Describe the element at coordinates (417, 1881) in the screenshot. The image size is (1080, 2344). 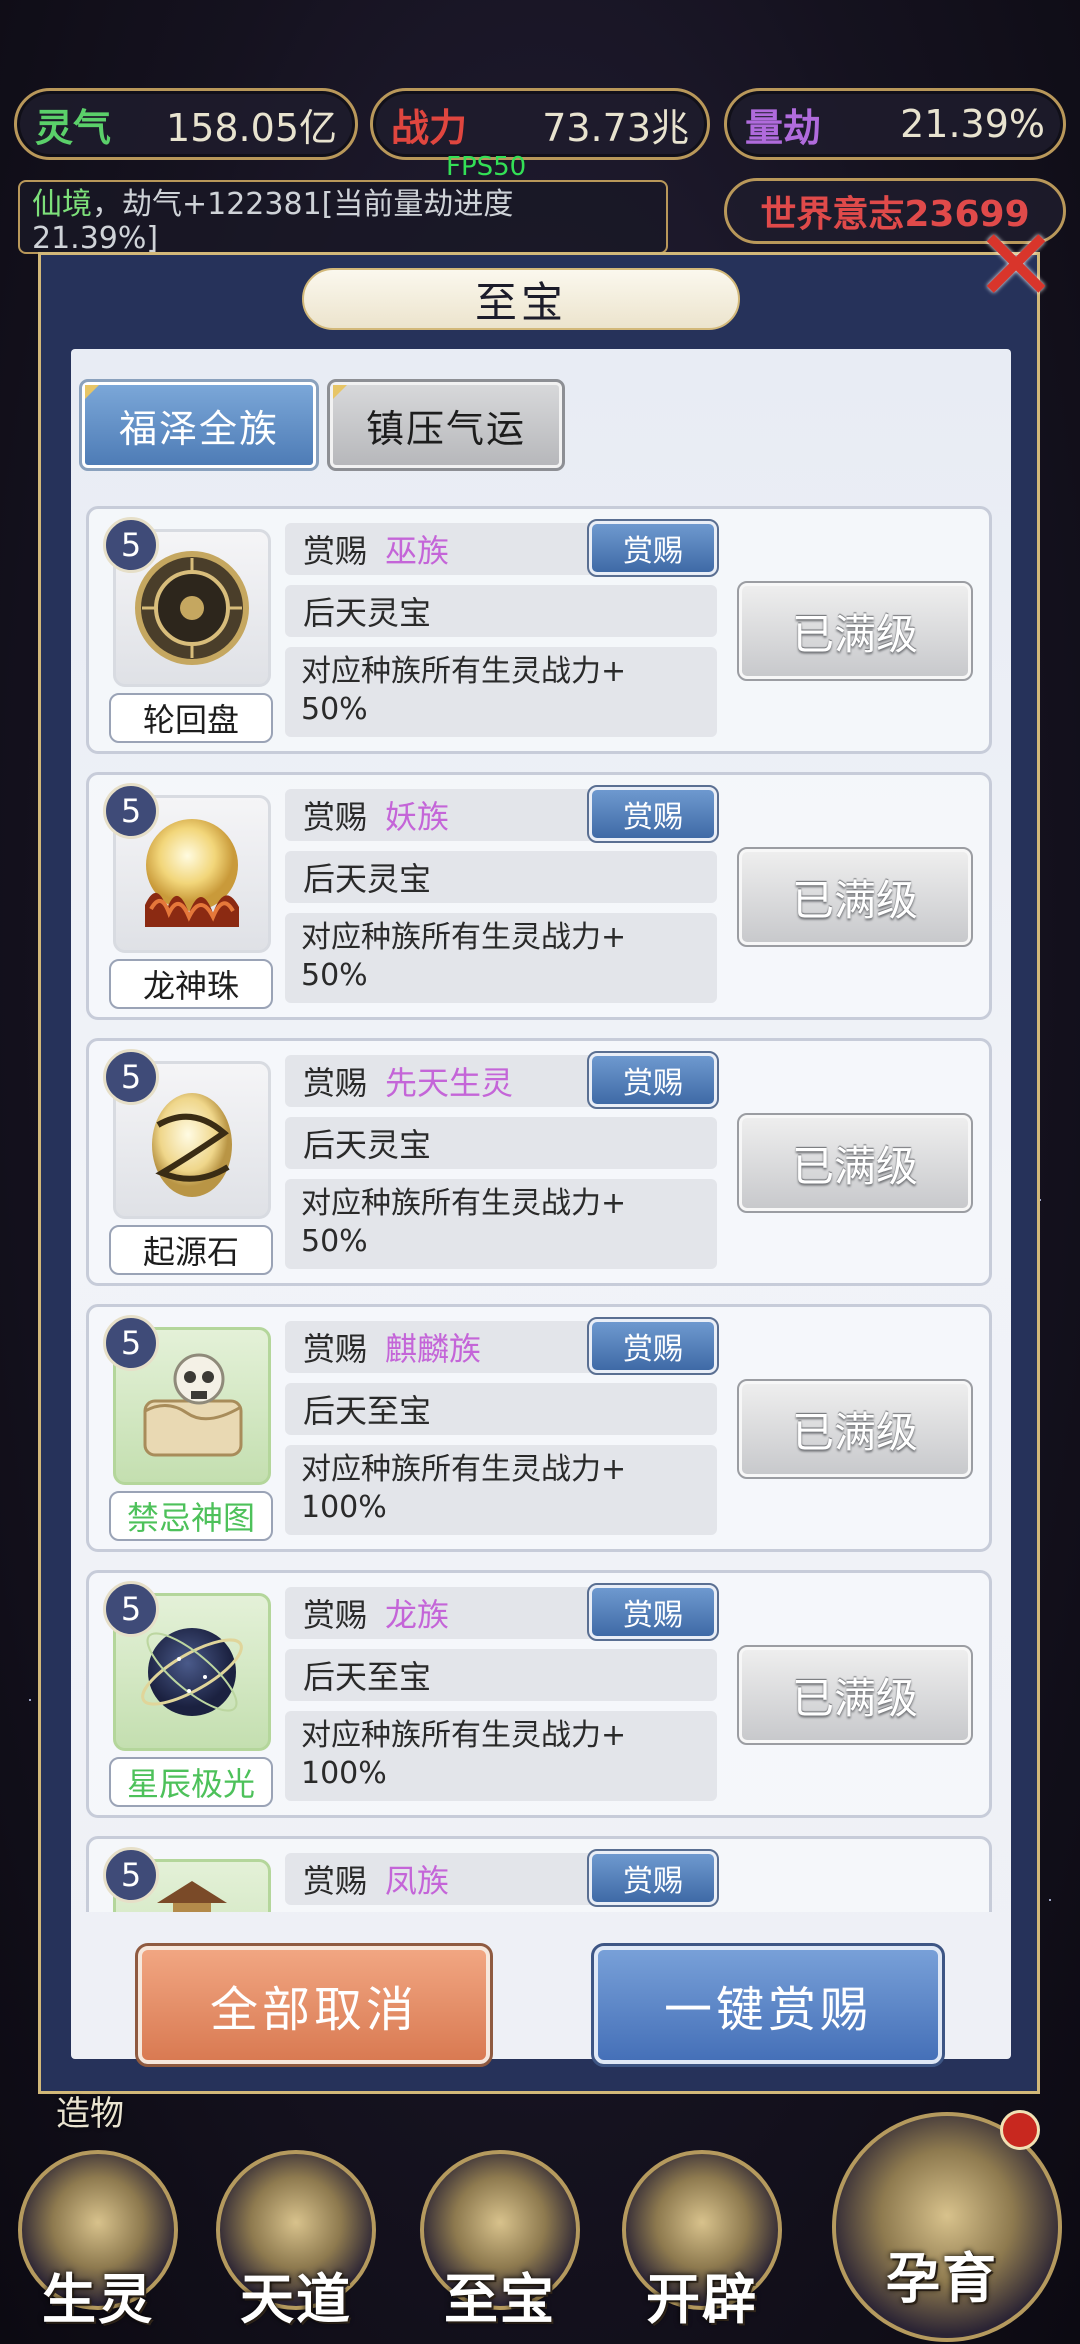
I see `tribe-name: 凤族` at that location.